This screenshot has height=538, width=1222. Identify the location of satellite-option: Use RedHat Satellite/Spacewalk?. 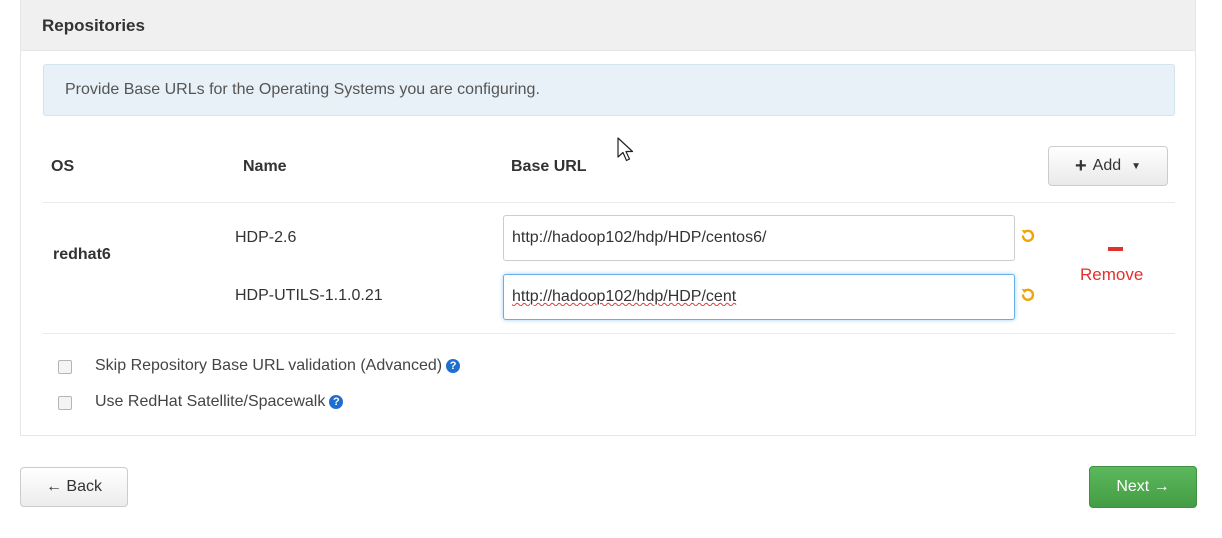
(219, 402).